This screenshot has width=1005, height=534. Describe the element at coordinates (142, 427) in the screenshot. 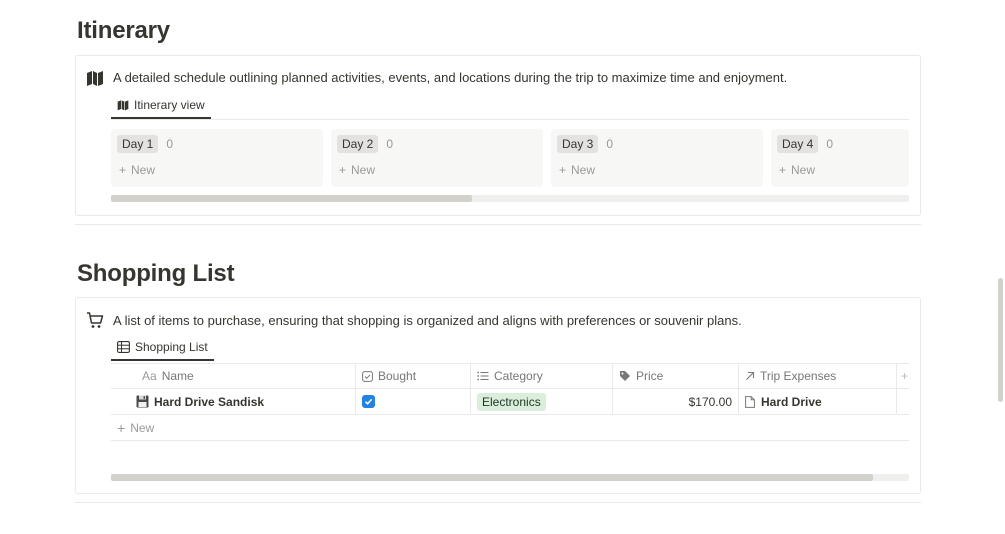

I see `new-label: New` at that location.